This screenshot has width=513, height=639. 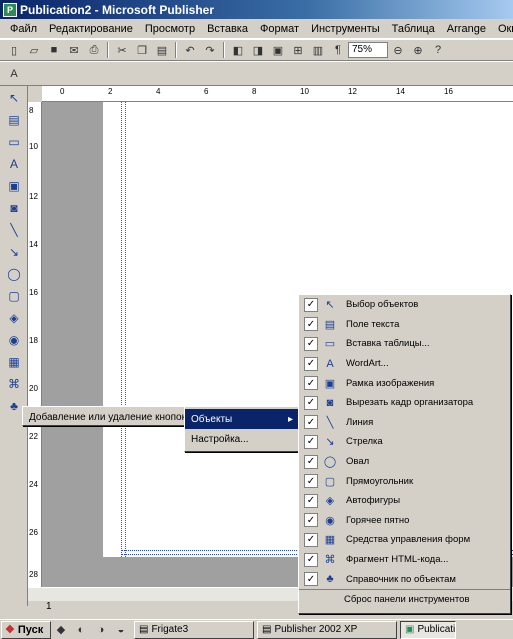 I want to click on new-icon: ▯, so click(x=14, y=50).